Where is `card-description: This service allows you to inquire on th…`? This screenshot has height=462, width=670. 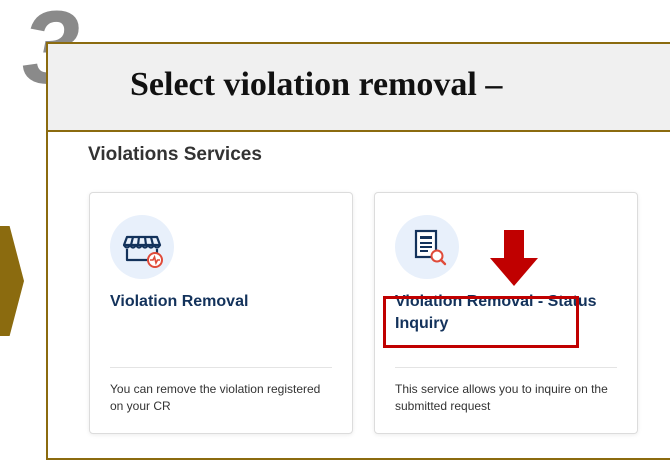
card-description: This service allows you to inquire on th… is located at coordinates (501, 397).